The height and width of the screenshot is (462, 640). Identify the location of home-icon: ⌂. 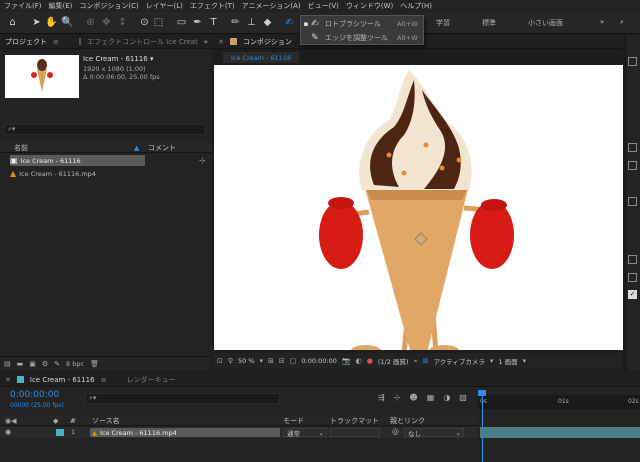
(12, 22).